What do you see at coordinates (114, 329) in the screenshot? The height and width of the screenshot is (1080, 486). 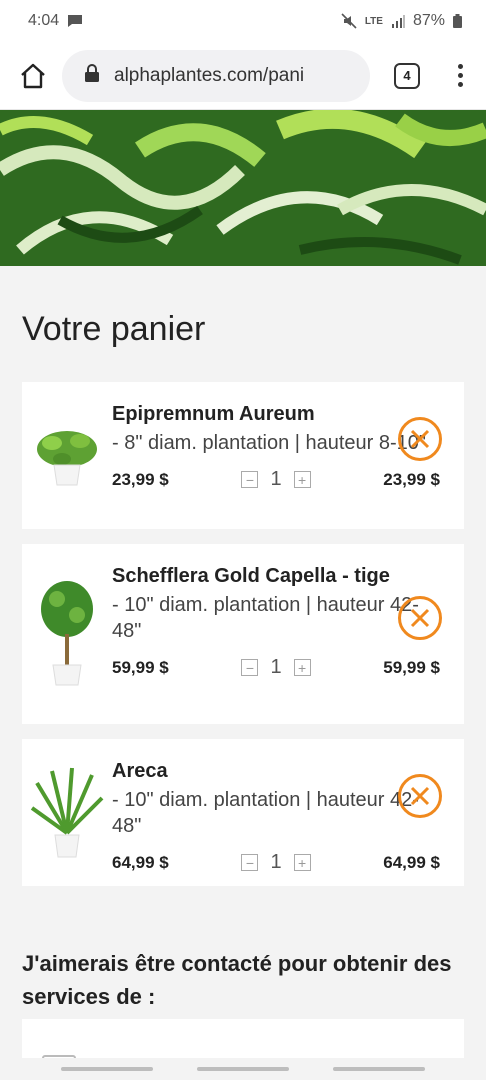 I see `page-title: Votre panier` at bounding box center [114, 329].